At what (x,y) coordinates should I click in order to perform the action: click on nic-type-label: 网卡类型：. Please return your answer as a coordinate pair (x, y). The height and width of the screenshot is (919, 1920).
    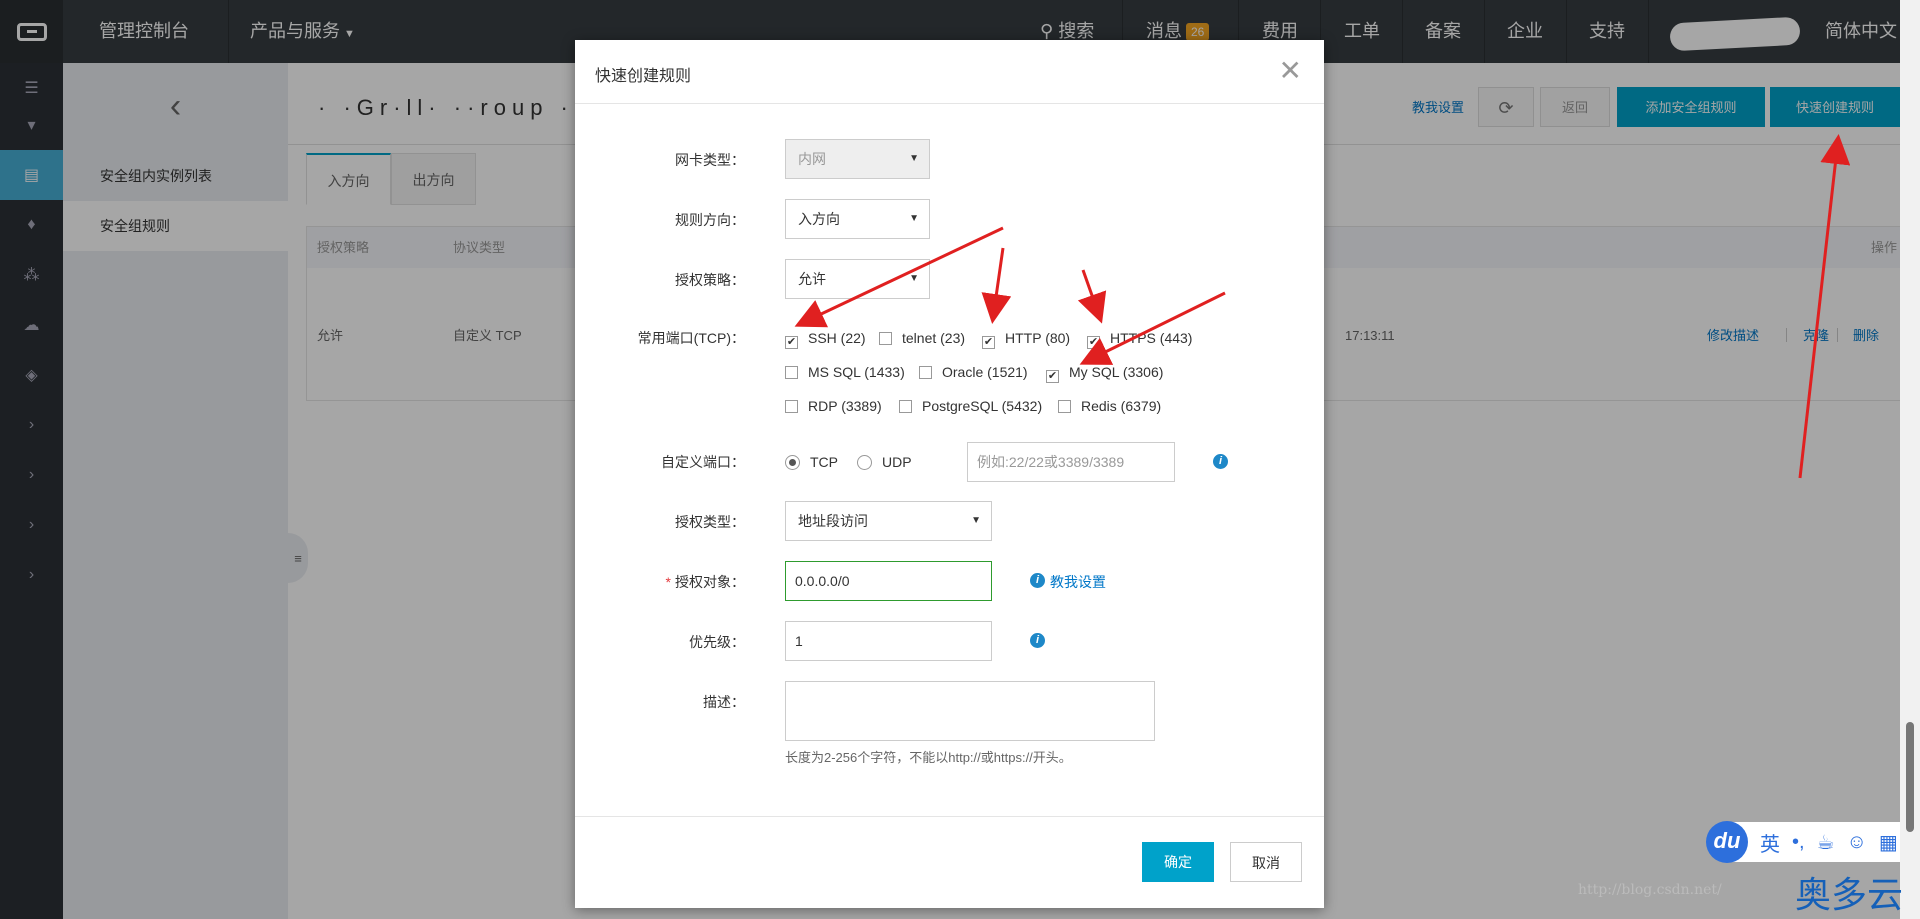
    Looking at the image, I should click on (710, 160).